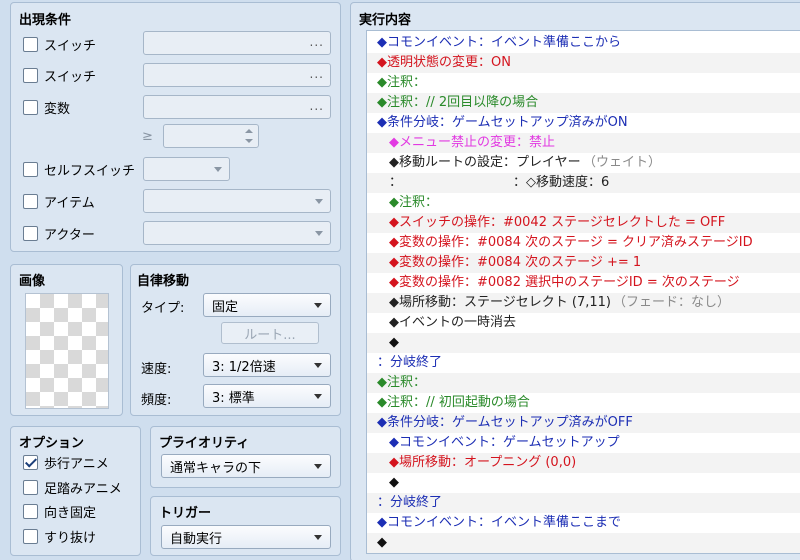 The height and width of the screenshot is (560, 800). I want to click on trigger-dropdown: 自動実行, so click(246, 537).